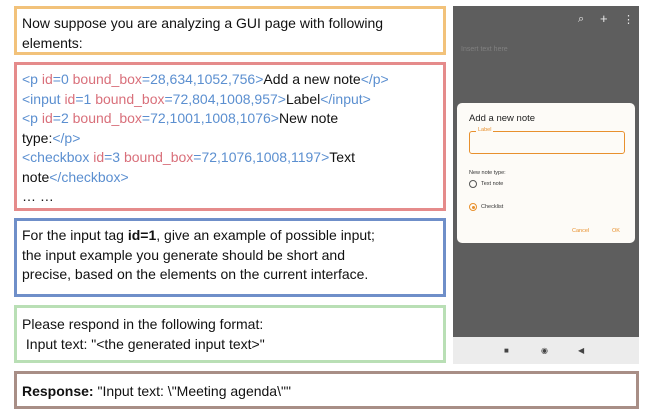  What do you see at coordinates (342, 157) in the screenshot?
I see `element-text: Text` at bounding box center [342, 157].